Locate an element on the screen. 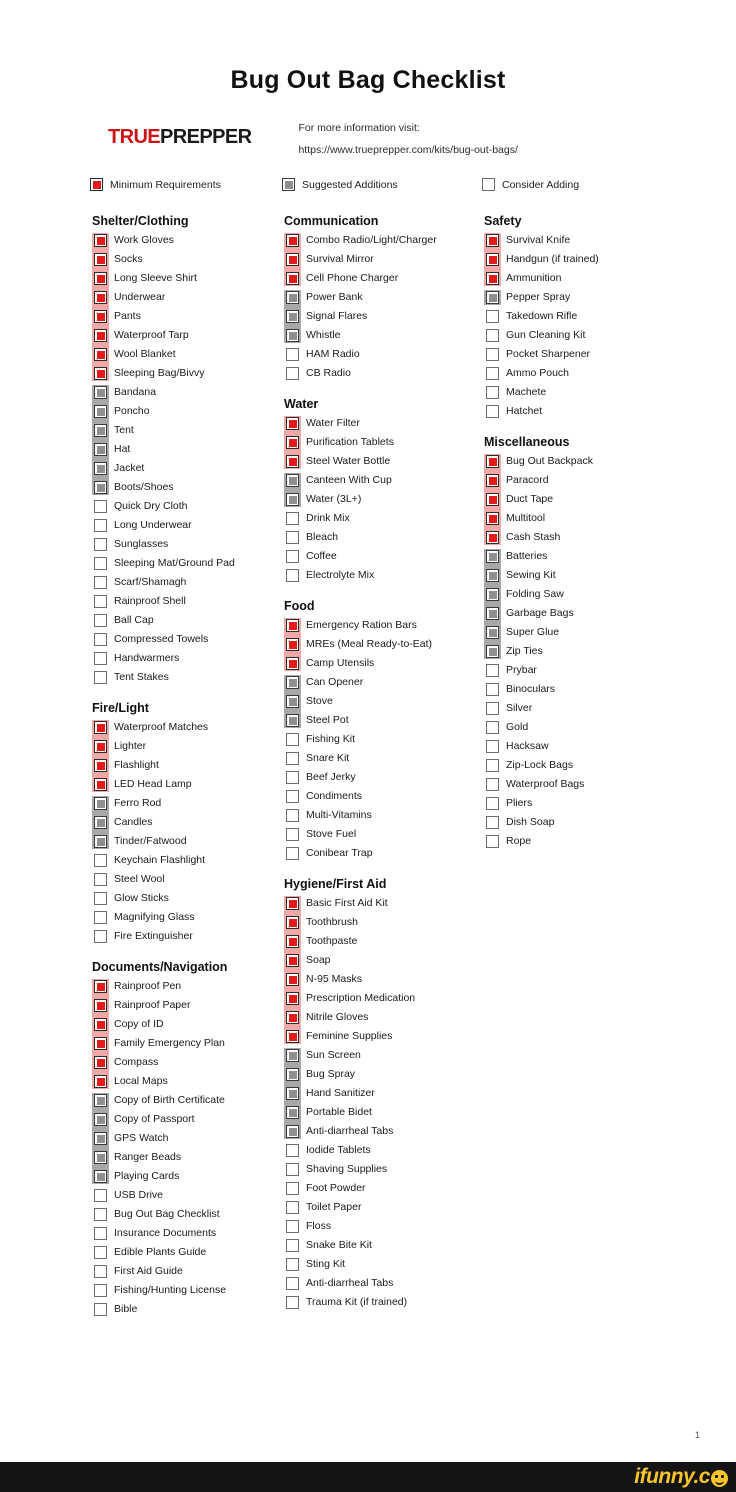  checklist-item: Garbage Bags is located at coordinates (589, 613).